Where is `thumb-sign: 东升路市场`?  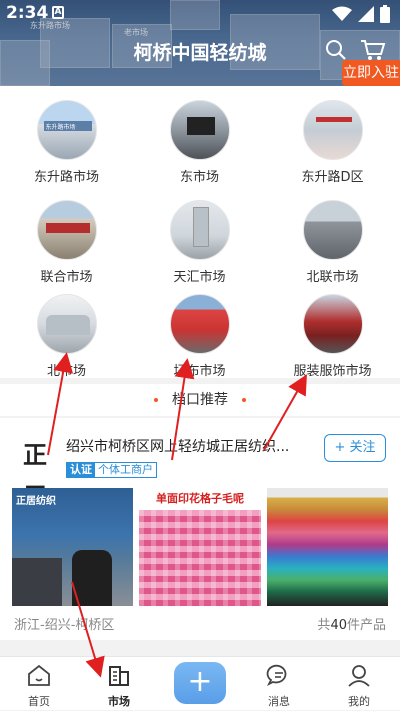 thumb-sign: 东升路市场 is located at coordinates (60, 127).